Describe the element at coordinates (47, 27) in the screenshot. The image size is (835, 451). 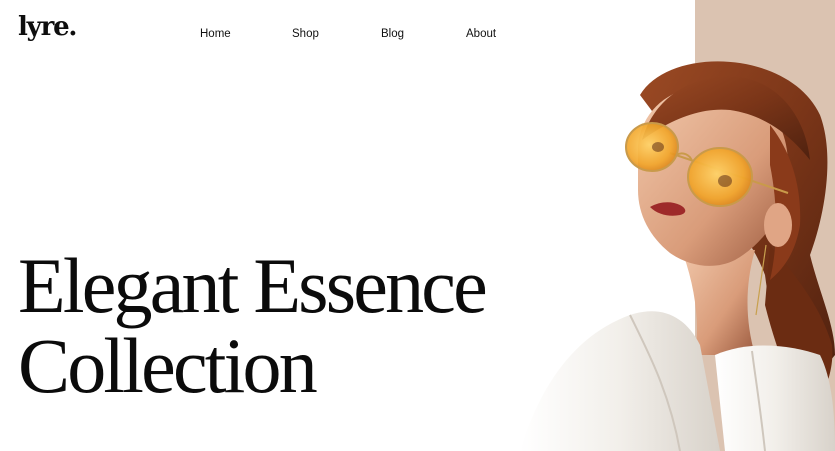
I see `brand-logo: lyre.` at that location.